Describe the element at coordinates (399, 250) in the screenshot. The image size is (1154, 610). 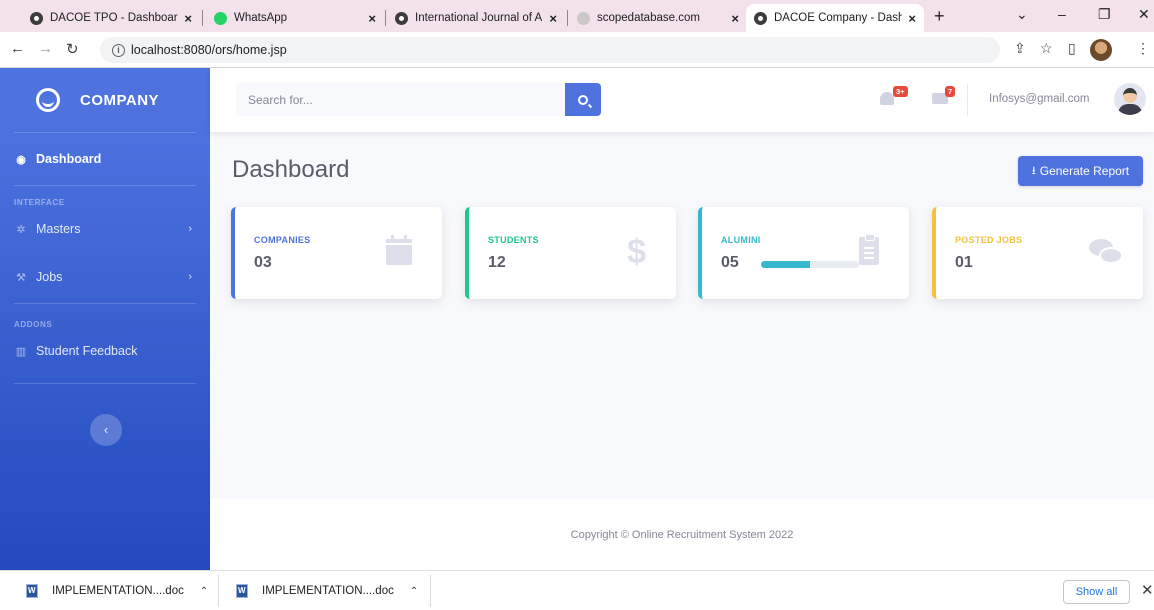
I see `calendar-icon` at that location.